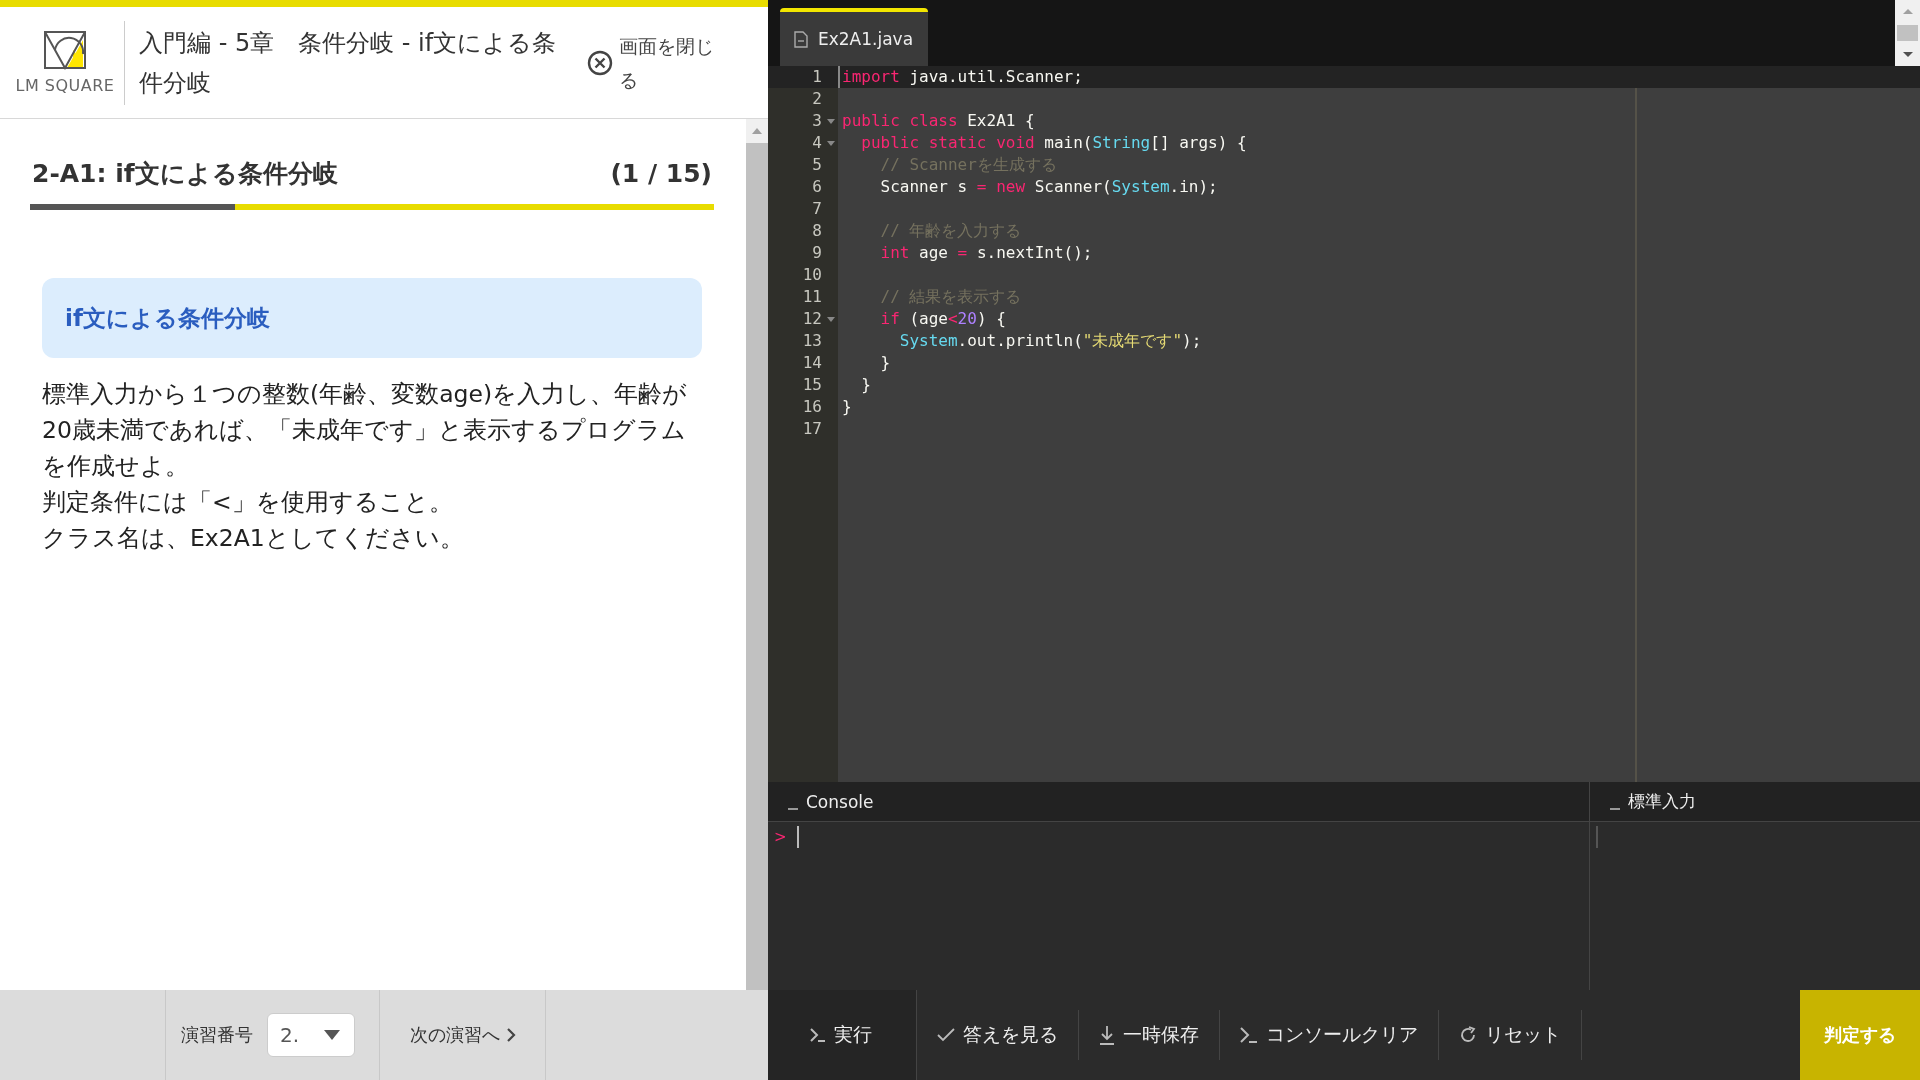 Image resolution: width=1920 pixels, height=1080 pixels. What do you see at coordinates (1510, 1035) in the screenshot?
I see `toolbar-button: リセット` at bounding box center [1510, 1035].